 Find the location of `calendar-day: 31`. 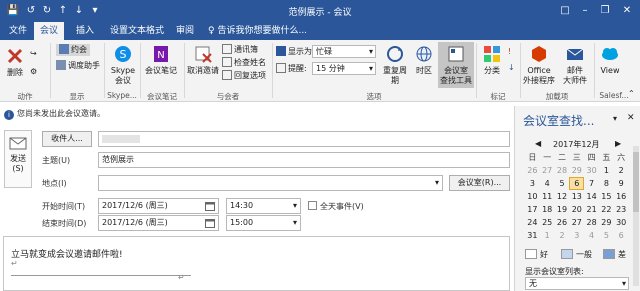

calendar-day: 31 is located at coordinates (532, 235).